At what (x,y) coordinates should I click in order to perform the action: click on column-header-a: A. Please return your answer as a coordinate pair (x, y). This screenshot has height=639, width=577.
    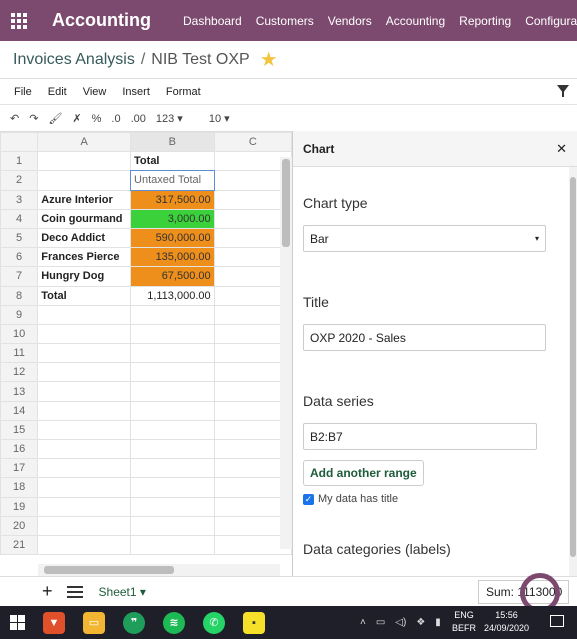
    Looking at the image, I should click on (84, 142).